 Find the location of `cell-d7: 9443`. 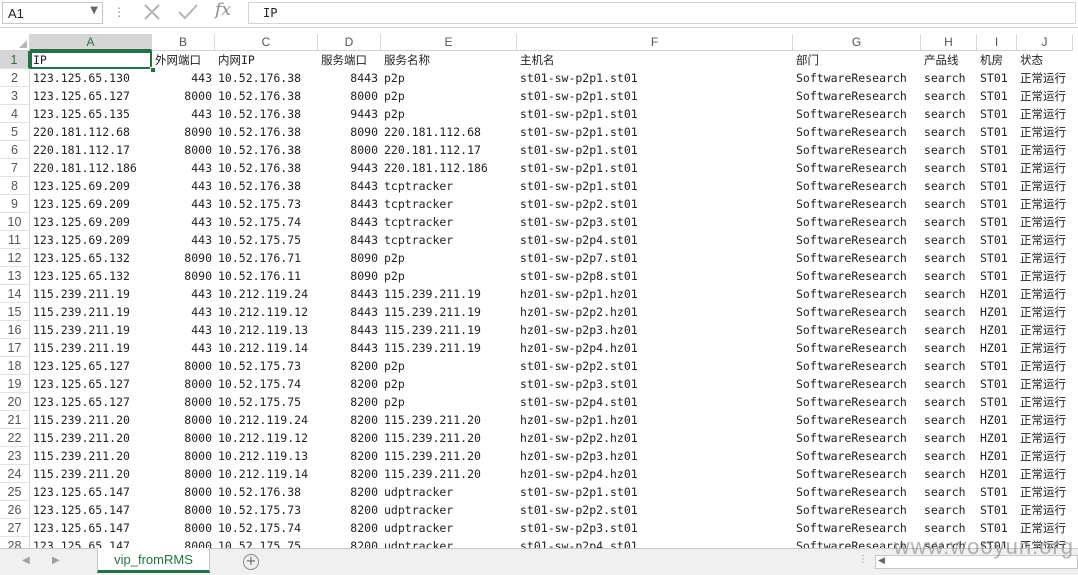

cell-d7: 9443 is located at coordinates (349, 168).